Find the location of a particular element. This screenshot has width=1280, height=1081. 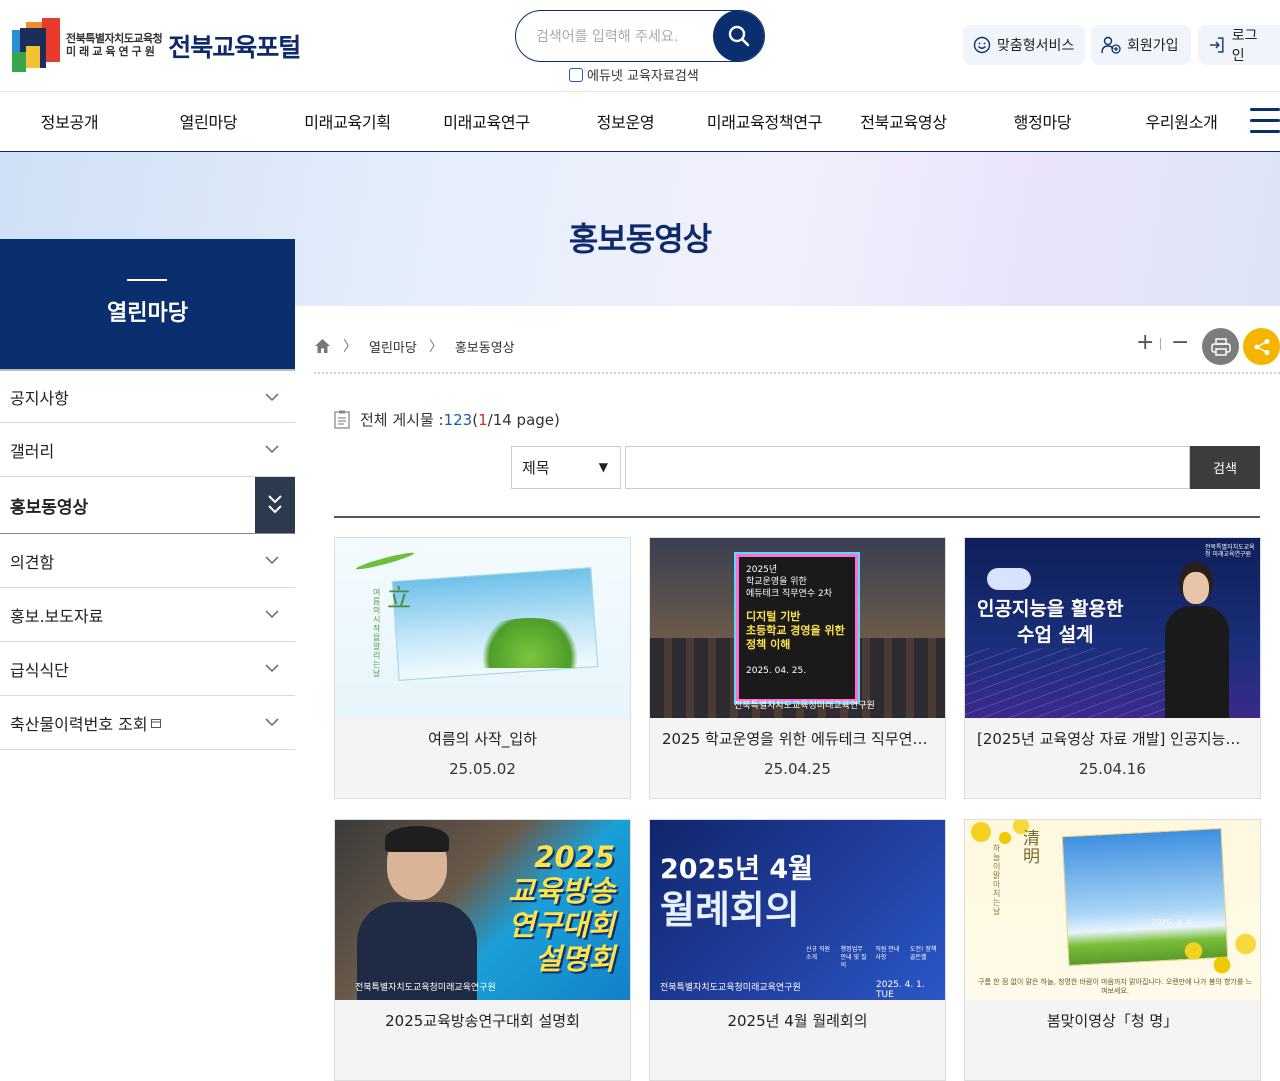

gnb-item-future-planning: 미래교육기획 is located at coordinates (347, 121).